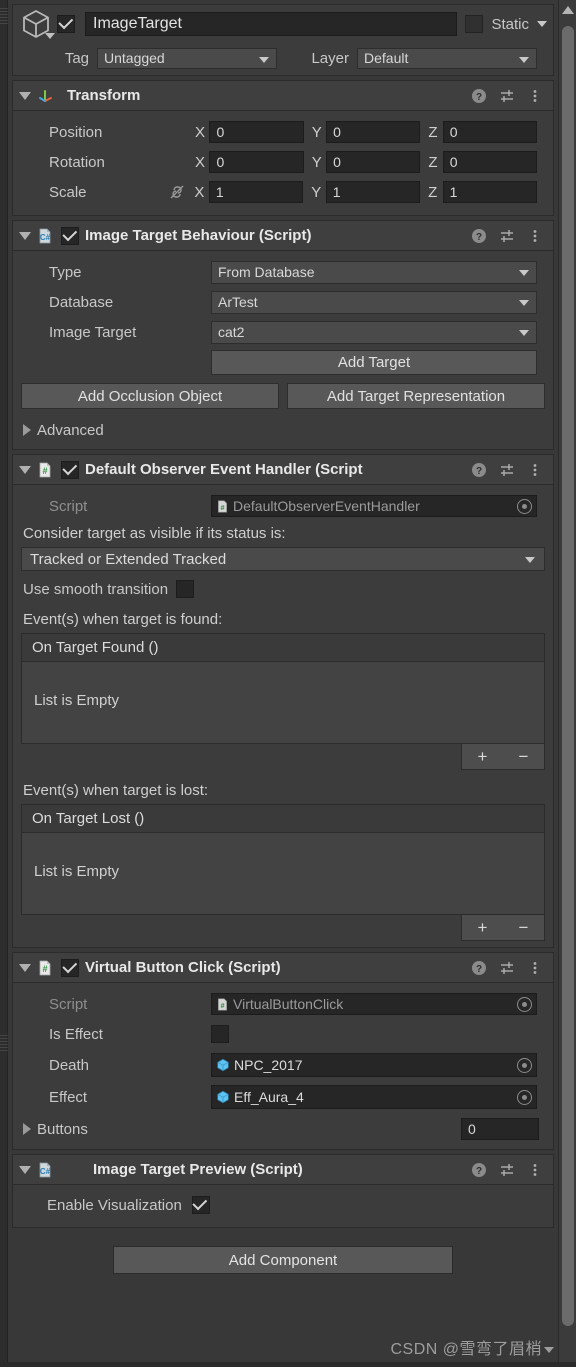  I want to click on image-target-value: cat2, so click(231, 332).